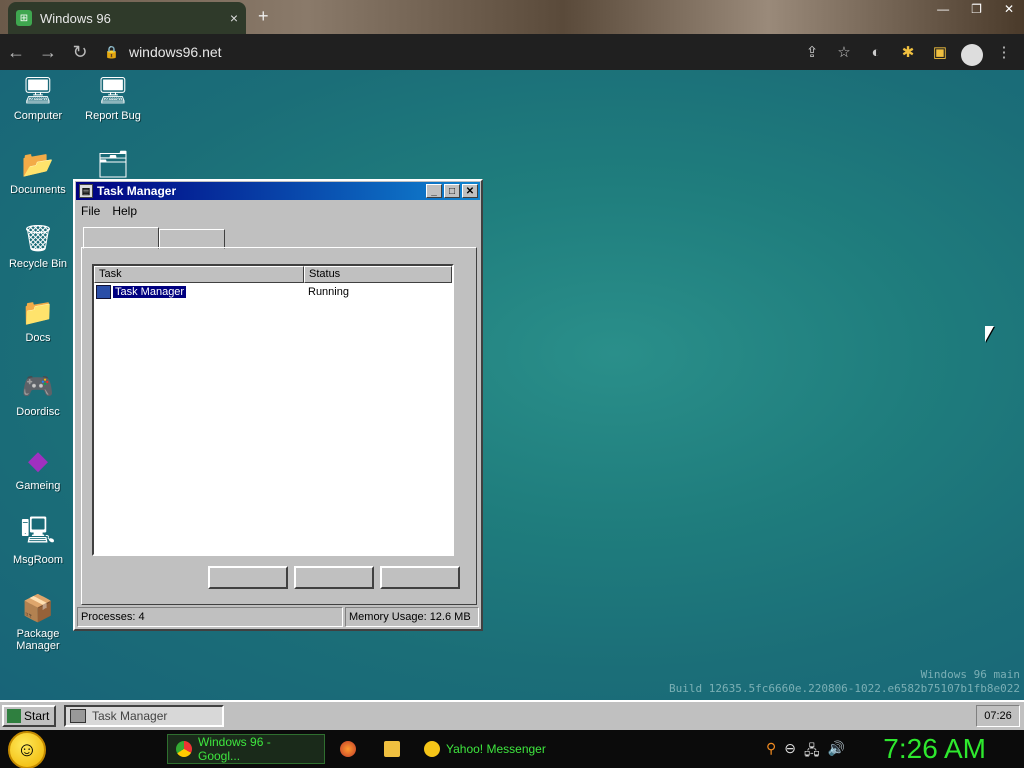 The height and width of the screenshot is (768, 1024). I want to click on icon-label: Report Bug, so click(113, 116).